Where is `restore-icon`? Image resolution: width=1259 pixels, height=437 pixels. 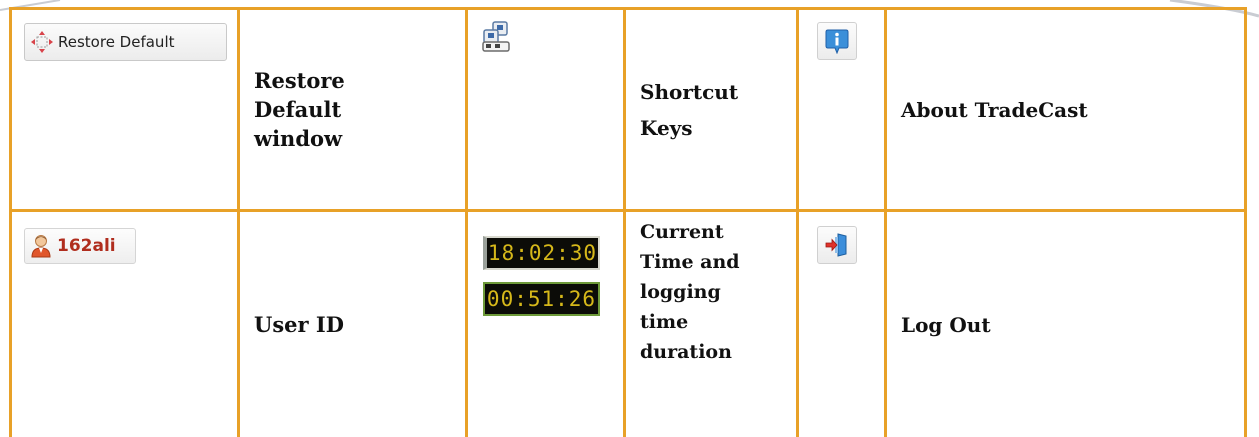 restore-icon is located at coordinates (42, 42).